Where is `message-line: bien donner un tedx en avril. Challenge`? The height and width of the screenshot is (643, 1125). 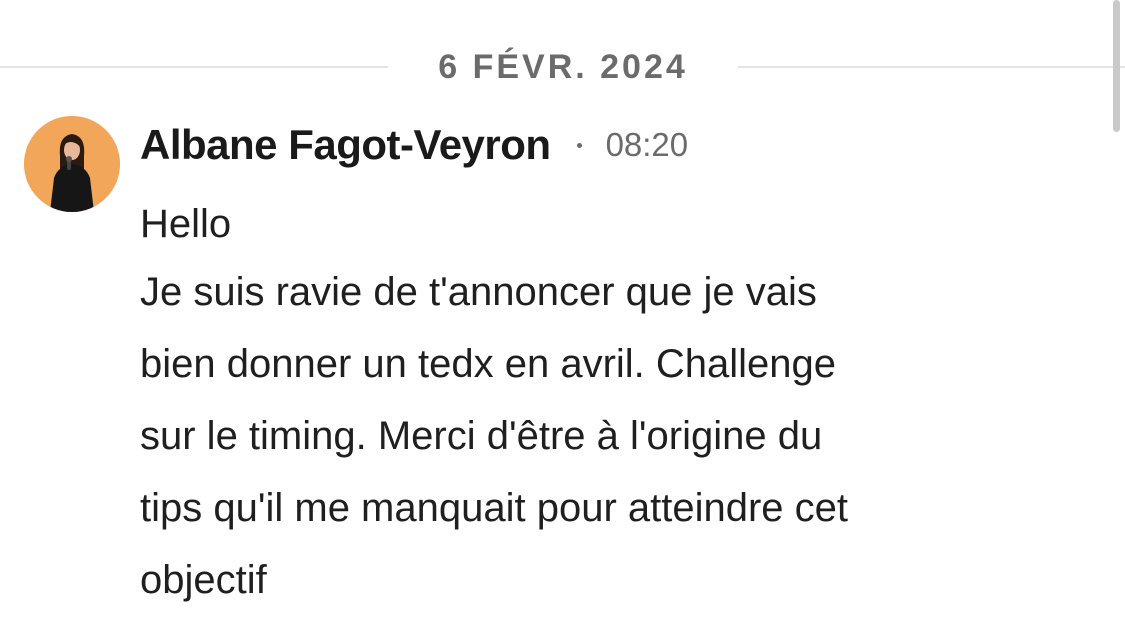 message-line: bien donner un tedx en avril. Challenge is located at coordinates (488, 364).